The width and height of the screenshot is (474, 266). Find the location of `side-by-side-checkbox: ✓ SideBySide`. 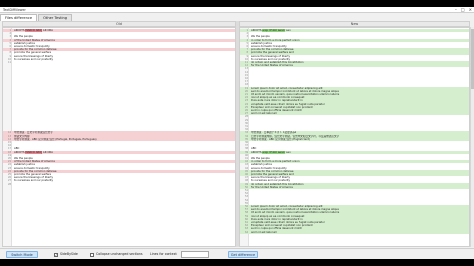

side-by-side-checkbox: ✓ SideBySide is located at coordinates (66, 254).